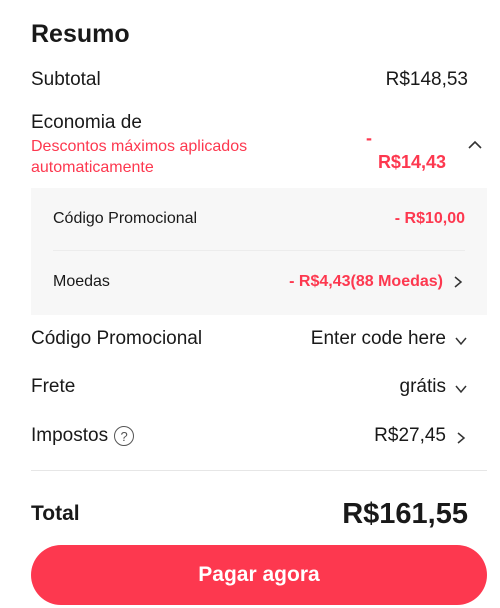 The height and width of the screenshot is (608, 500). I want to click on promo-discount-label: Código Promocional, so click(125, 218).